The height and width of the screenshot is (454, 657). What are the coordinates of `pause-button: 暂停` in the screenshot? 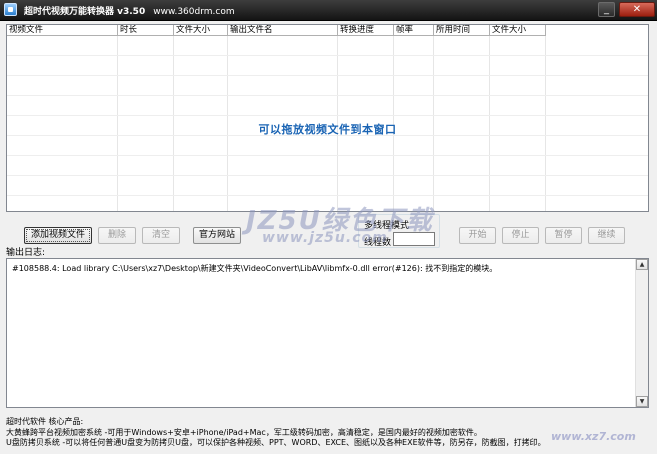 It's located at (563, 235).